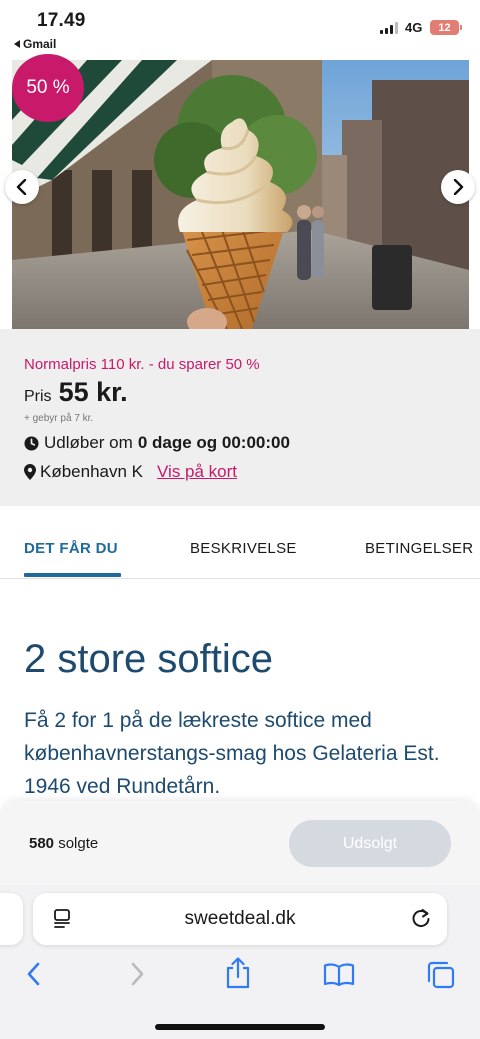 The width and height of the screenshot is (480, 1039). I want to click on sold-number: 580, so click(42, 843).